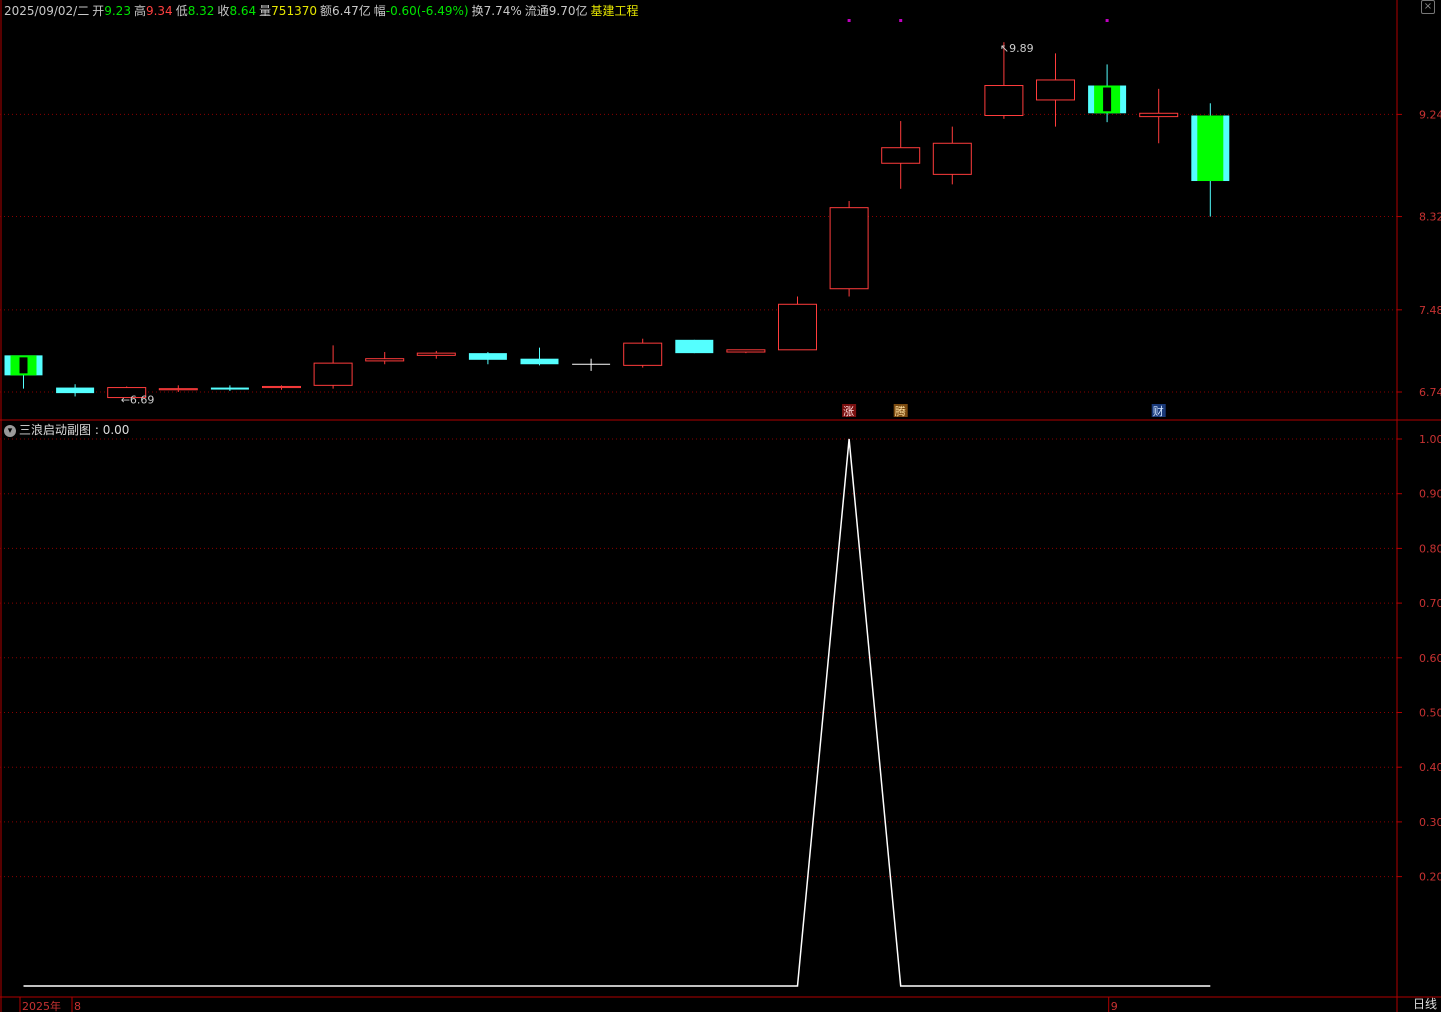 The width and height of the screenshot is (1441, 1012). I want to click on change-label: 幅, so click(379, 11).